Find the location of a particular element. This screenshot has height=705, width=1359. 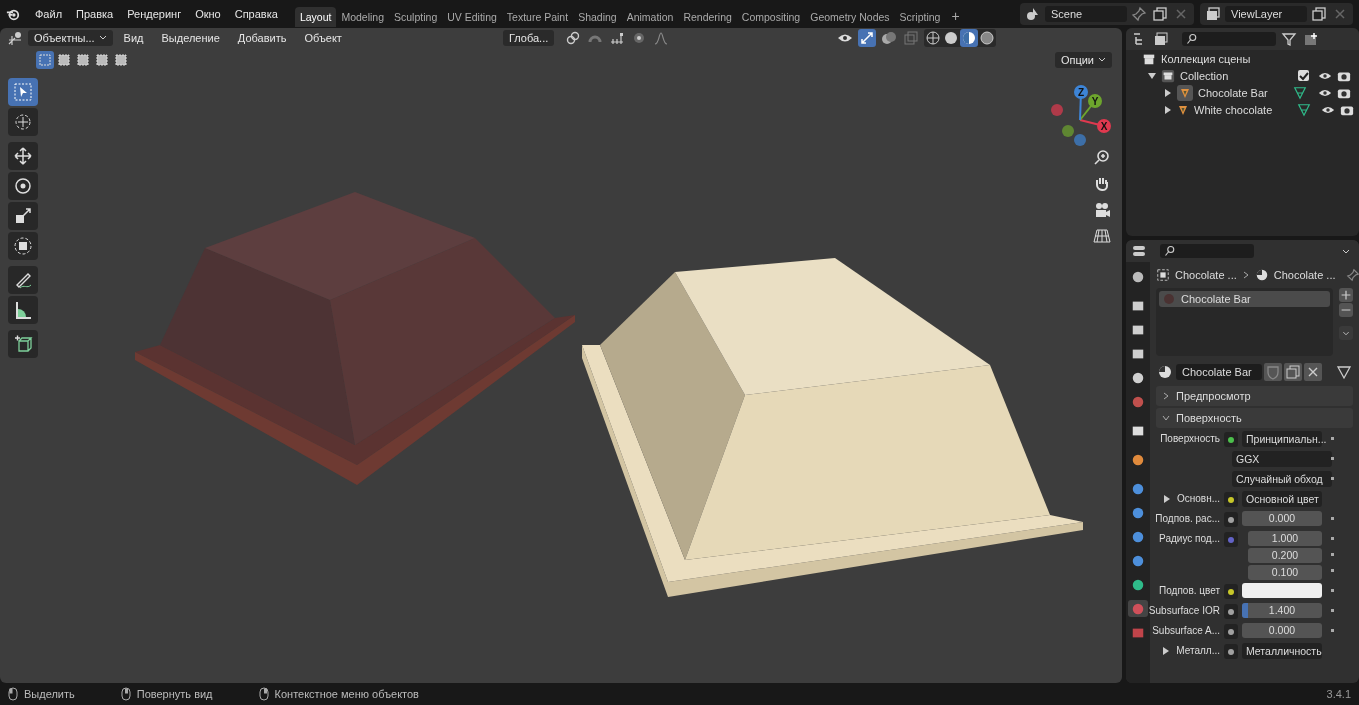

number-field: 1.000 is located at coordinates (1285, 538).